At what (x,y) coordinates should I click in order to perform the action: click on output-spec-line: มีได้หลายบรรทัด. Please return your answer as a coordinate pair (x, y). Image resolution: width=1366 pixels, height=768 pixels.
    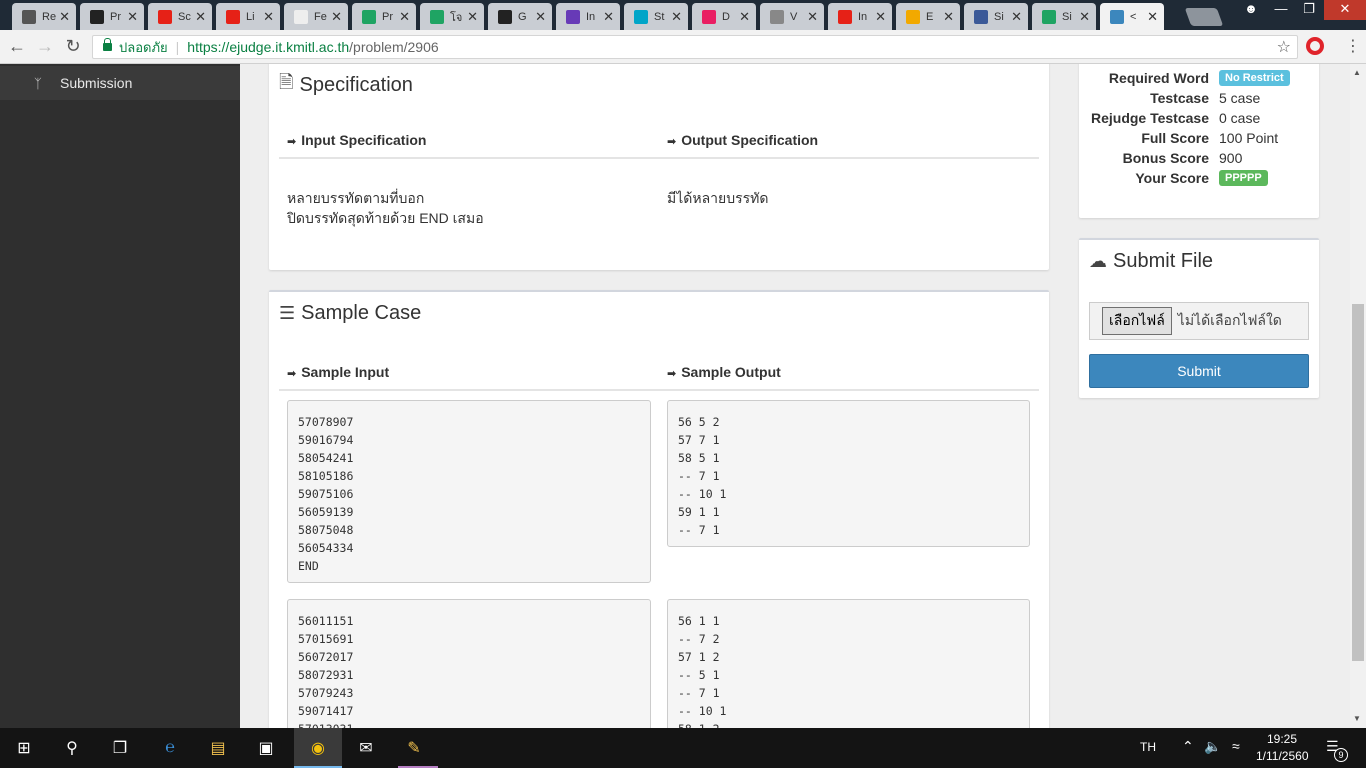
    Looking at the image, I should click on (718, 198).